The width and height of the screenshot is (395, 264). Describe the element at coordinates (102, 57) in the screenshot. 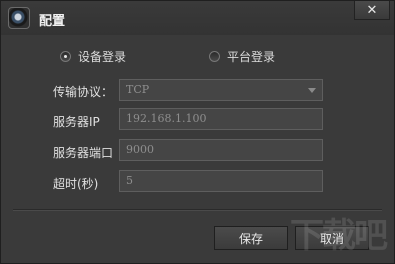

I see `device-login-label: 设备登录` at that location.